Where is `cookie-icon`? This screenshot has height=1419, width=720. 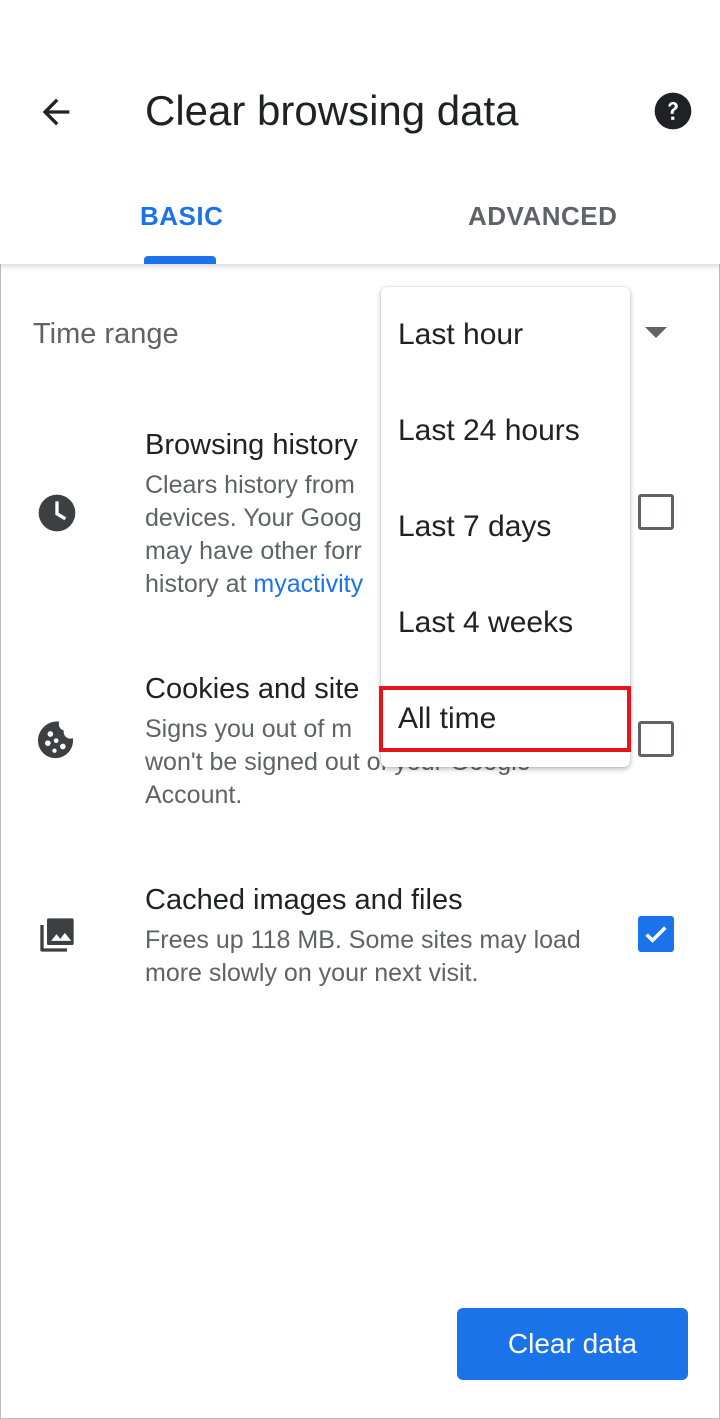
cookie-icon is located at coordinates (57, 739).